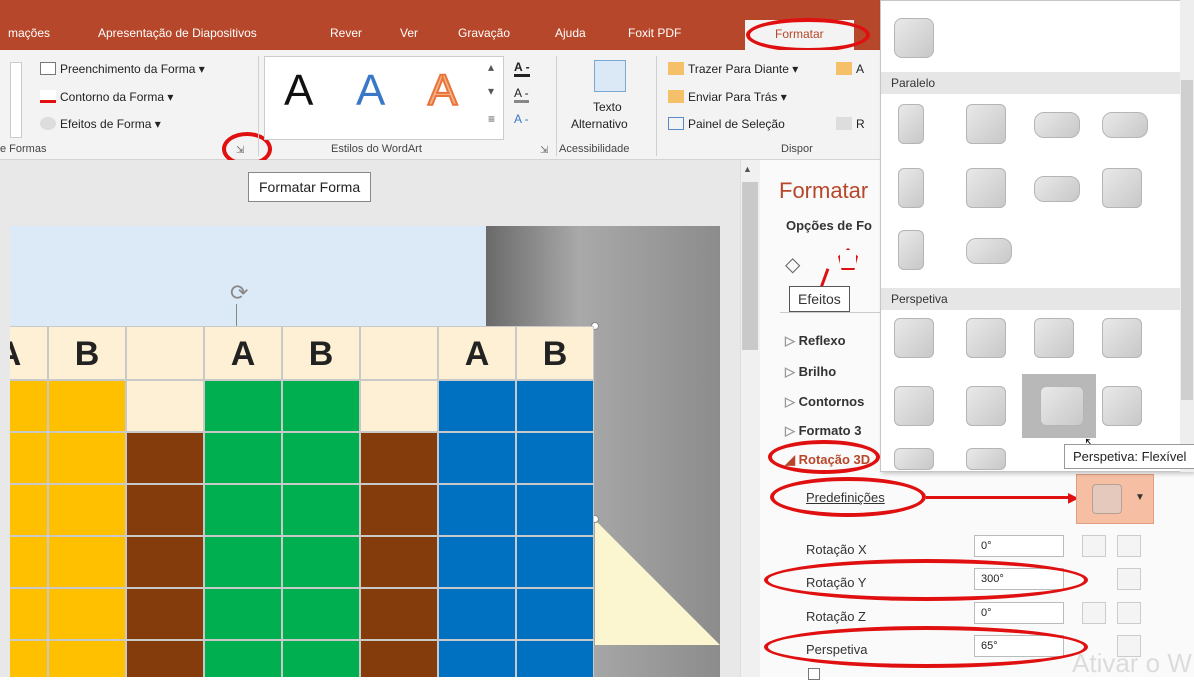  Describe the element at coordinates (750, 266) in the screenshot. I see `scroll-thumb` at that location.